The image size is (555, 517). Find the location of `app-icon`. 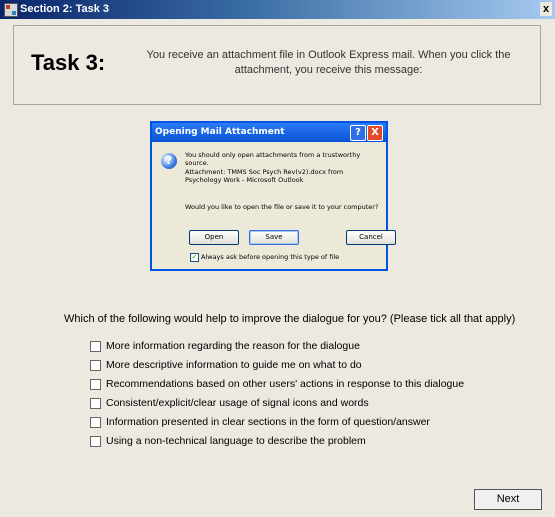

app-icon is located at coordinates (11, 10).